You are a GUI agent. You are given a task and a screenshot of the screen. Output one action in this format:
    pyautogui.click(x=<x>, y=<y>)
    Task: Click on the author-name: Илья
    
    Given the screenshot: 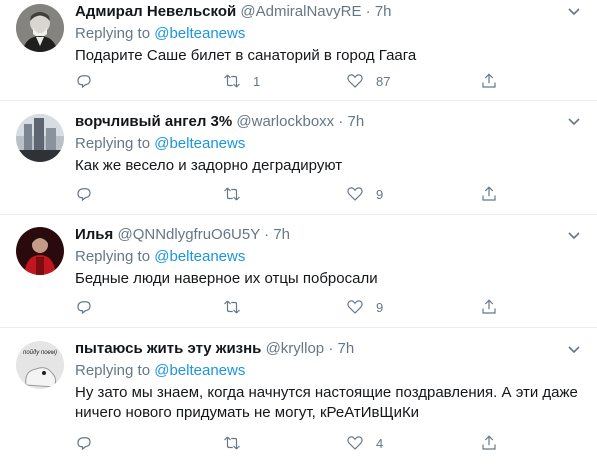 What is the action you would take?
    pyautogui.click(x=94, y=234)
    